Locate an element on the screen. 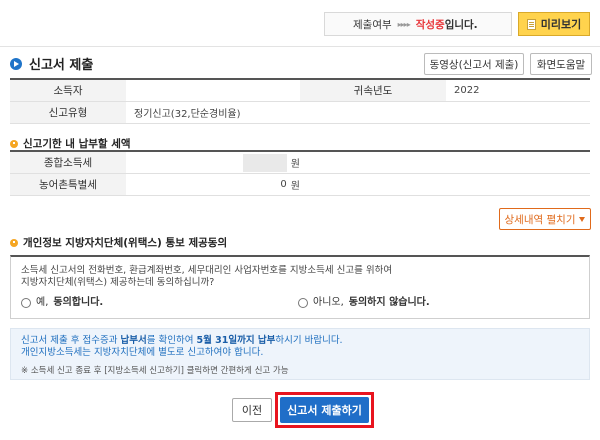 This screenshot has width=600, height=440. notice-line2: 개인지방소득세는 지방자치단체에 별도로 신고하여야 합니다. is located at coordinates (142, 352).